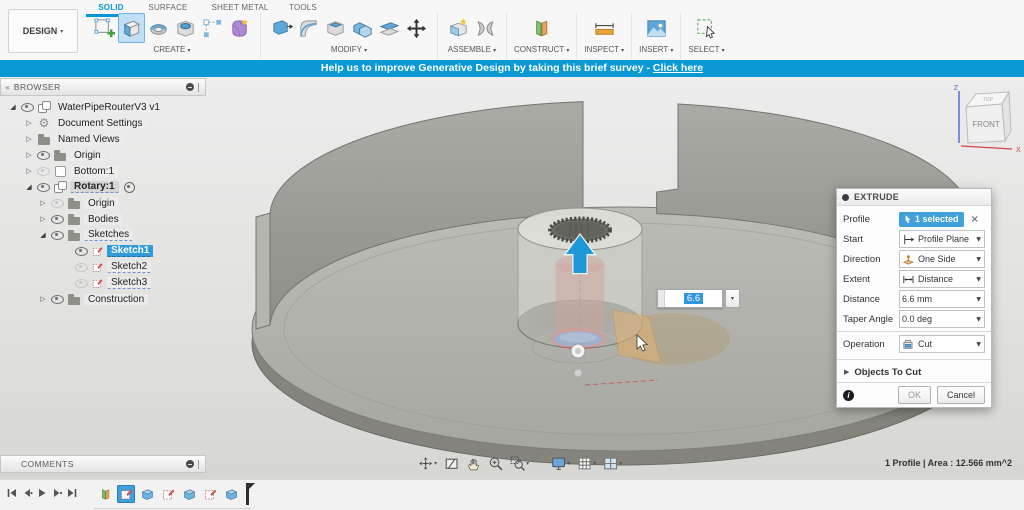  Describe the element at coordinates (914, 395) in the screenshot. I see `ok-button: OK` at that location.